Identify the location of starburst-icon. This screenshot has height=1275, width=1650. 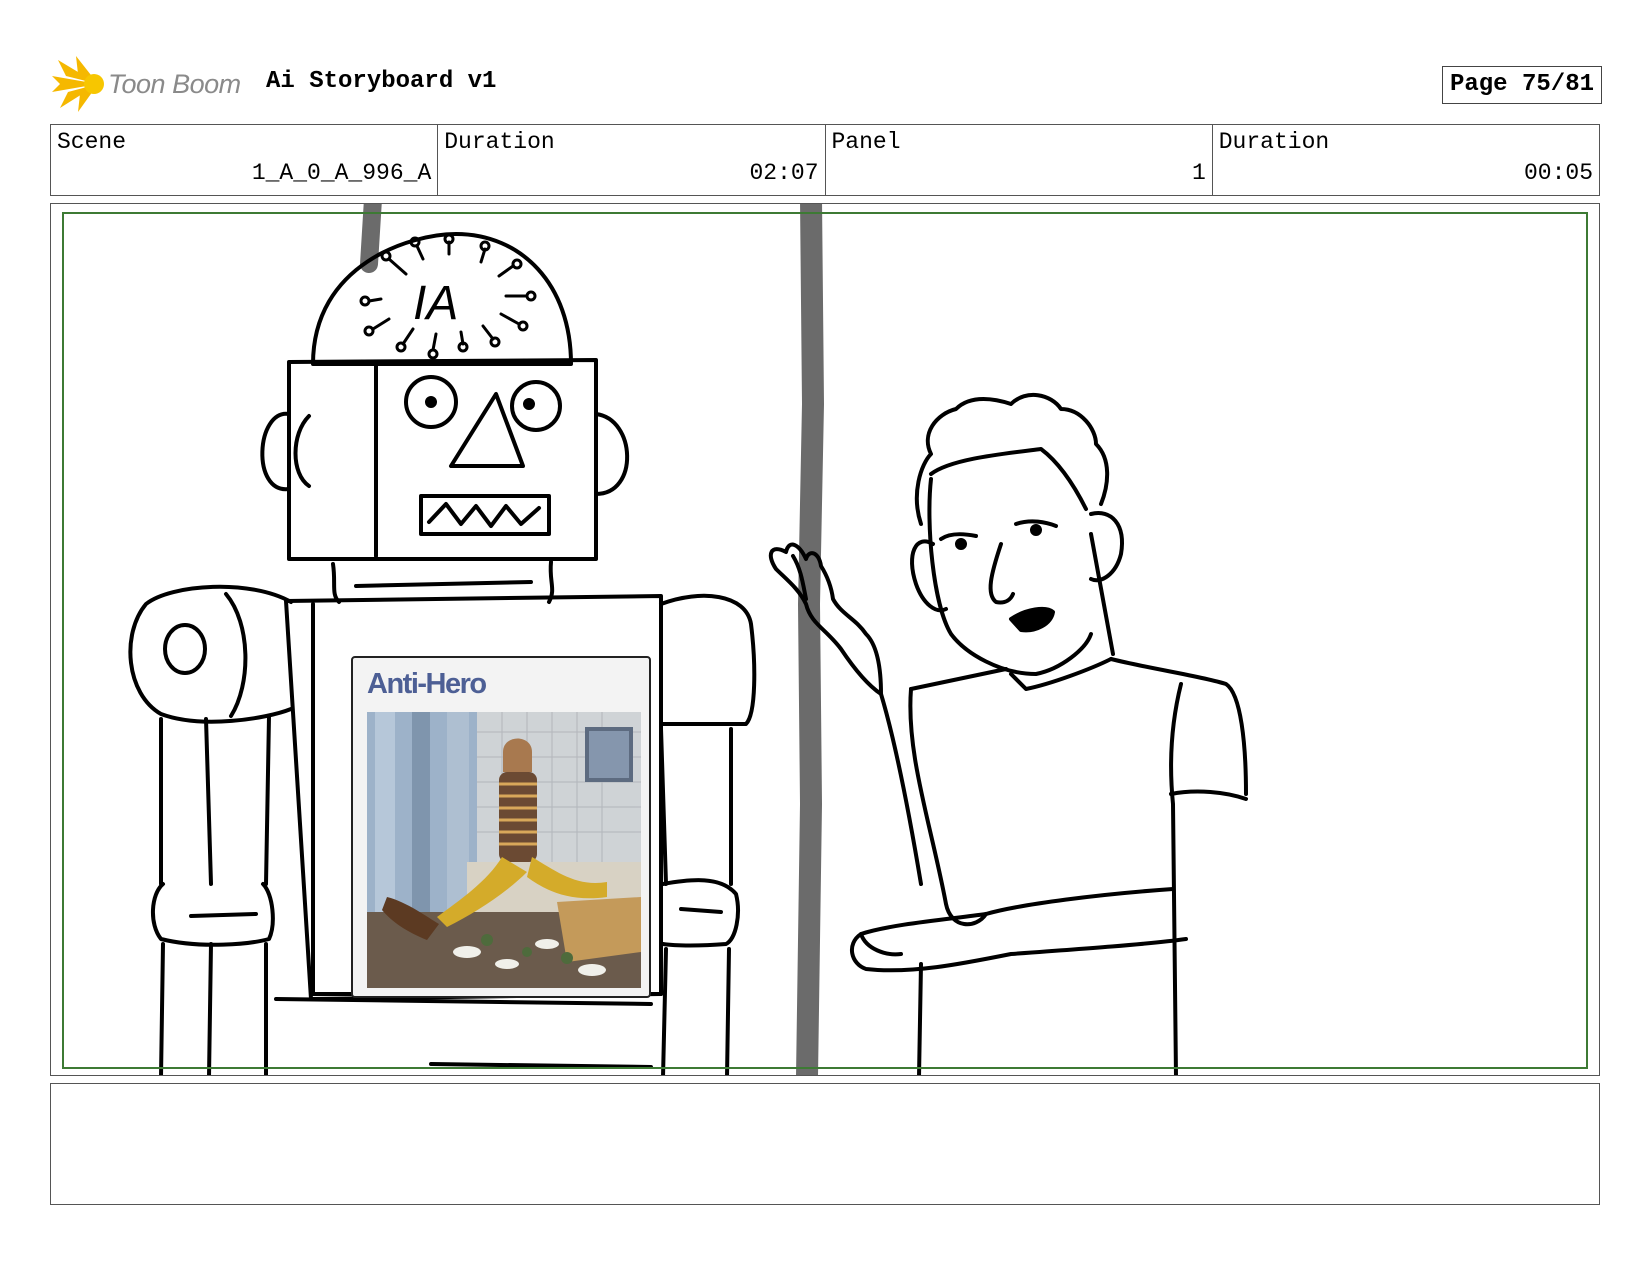
(78, 84).